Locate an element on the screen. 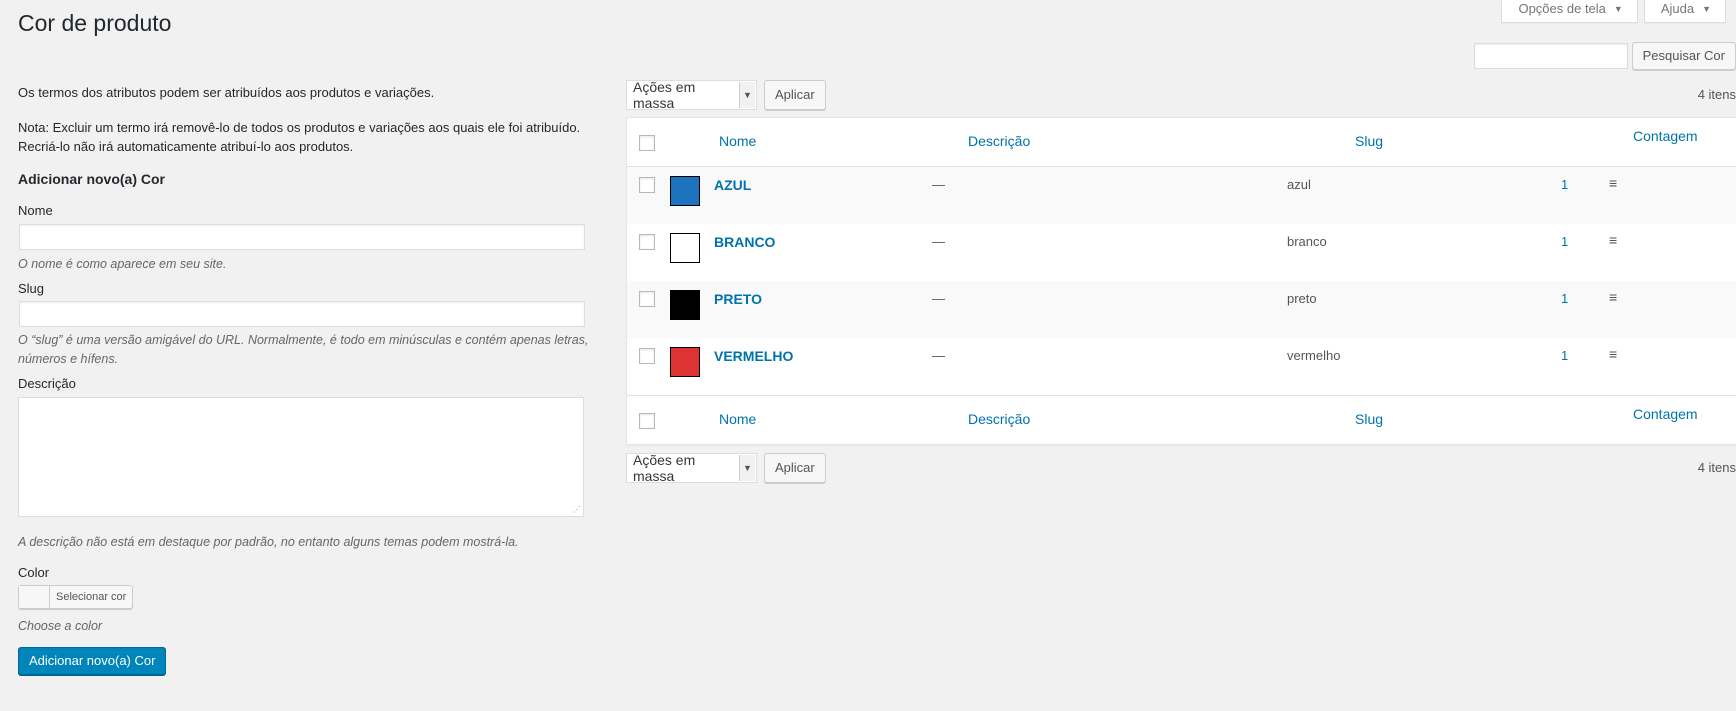 The image size is (1736, 711). screen-options-button: Opções de tela ▼ is located at coordinates (1569, 11).